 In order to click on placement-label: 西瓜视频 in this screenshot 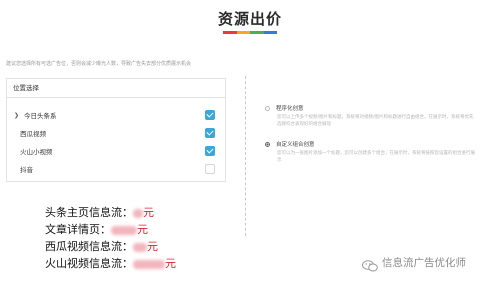, I will do `click(33, 134)`.